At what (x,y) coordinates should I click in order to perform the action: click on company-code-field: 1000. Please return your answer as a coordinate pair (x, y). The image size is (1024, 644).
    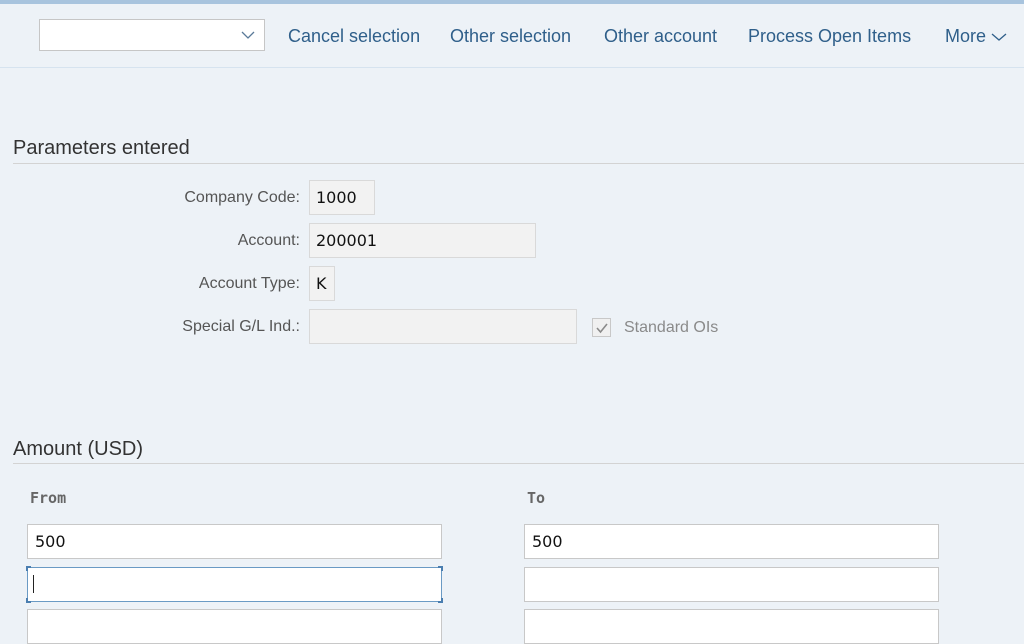
    Looking at the image, I should click on (342, 197).